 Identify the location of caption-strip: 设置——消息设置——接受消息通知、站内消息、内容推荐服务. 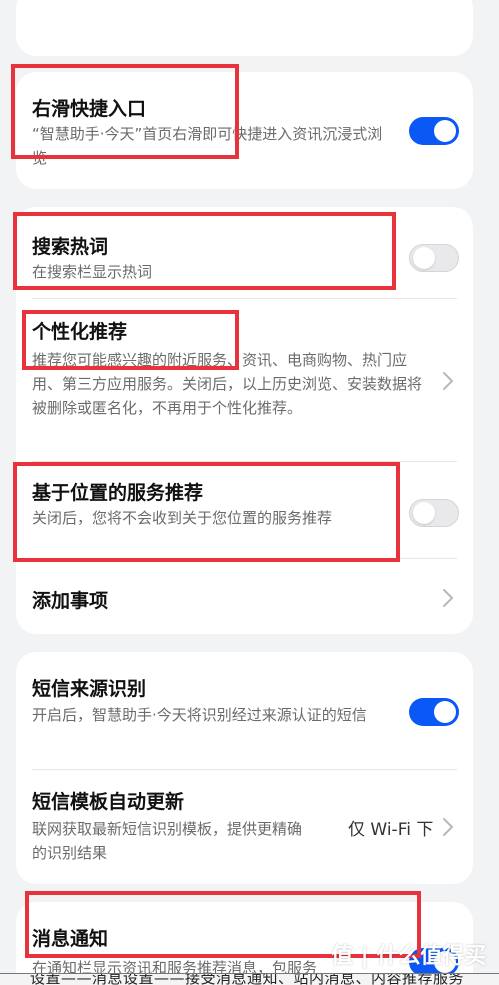
(249, 979).